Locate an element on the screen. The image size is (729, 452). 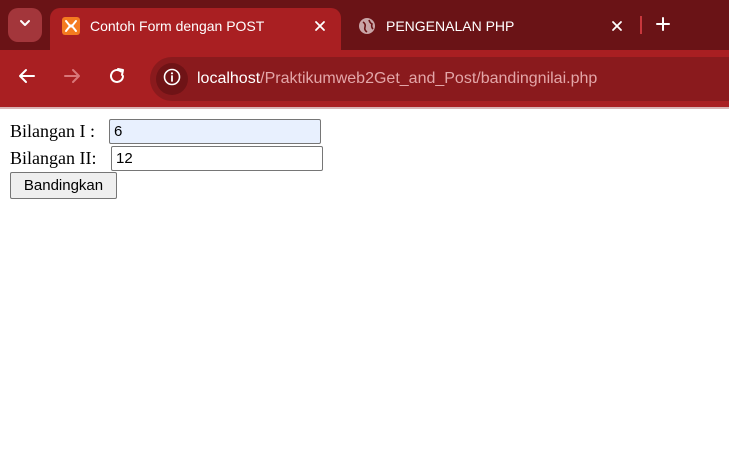
tab-contoh-form: Contoh Form dengan POST is located at coordinates (195, 29).